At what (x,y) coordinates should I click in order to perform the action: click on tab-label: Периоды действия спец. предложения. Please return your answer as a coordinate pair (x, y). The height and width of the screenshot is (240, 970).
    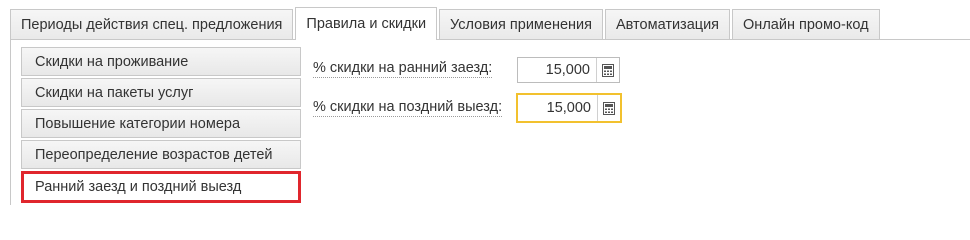
    Looking at the image, I should click on (152, 25).